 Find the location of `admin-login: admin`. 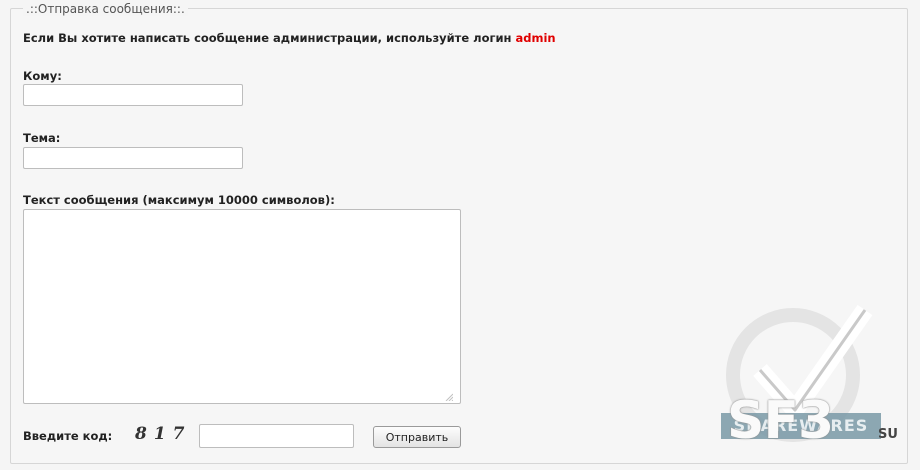

admin-login: admin is located at coordinates (535, 38).